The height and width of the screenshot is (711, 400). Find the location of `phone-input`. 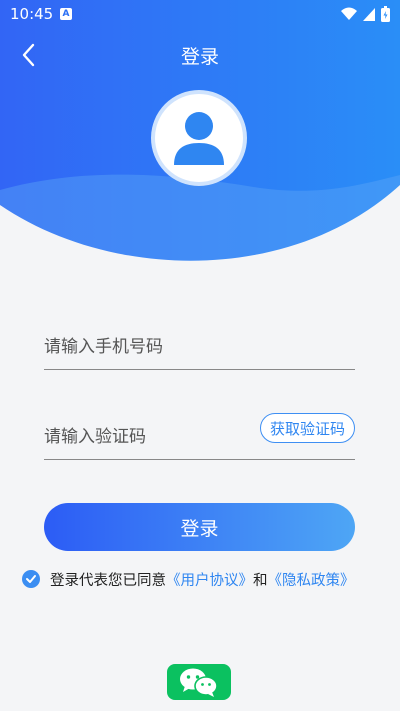

phone-input is located at coordinates (144, 347).